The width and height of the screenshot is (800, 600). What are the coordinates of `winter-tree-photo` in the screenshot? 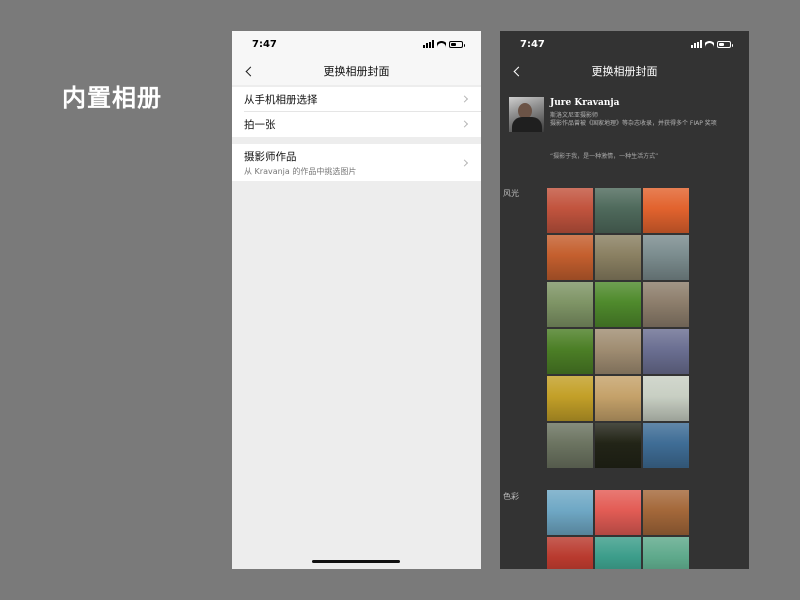 It's located at (666, 398).